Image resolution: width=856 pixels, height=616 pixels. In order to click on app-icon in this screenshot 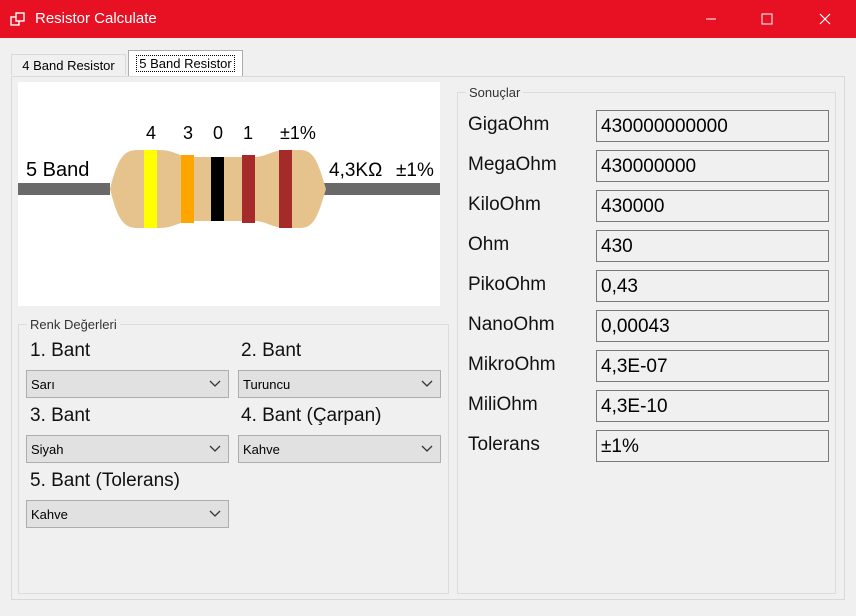, I will do `click(17, 19)`.